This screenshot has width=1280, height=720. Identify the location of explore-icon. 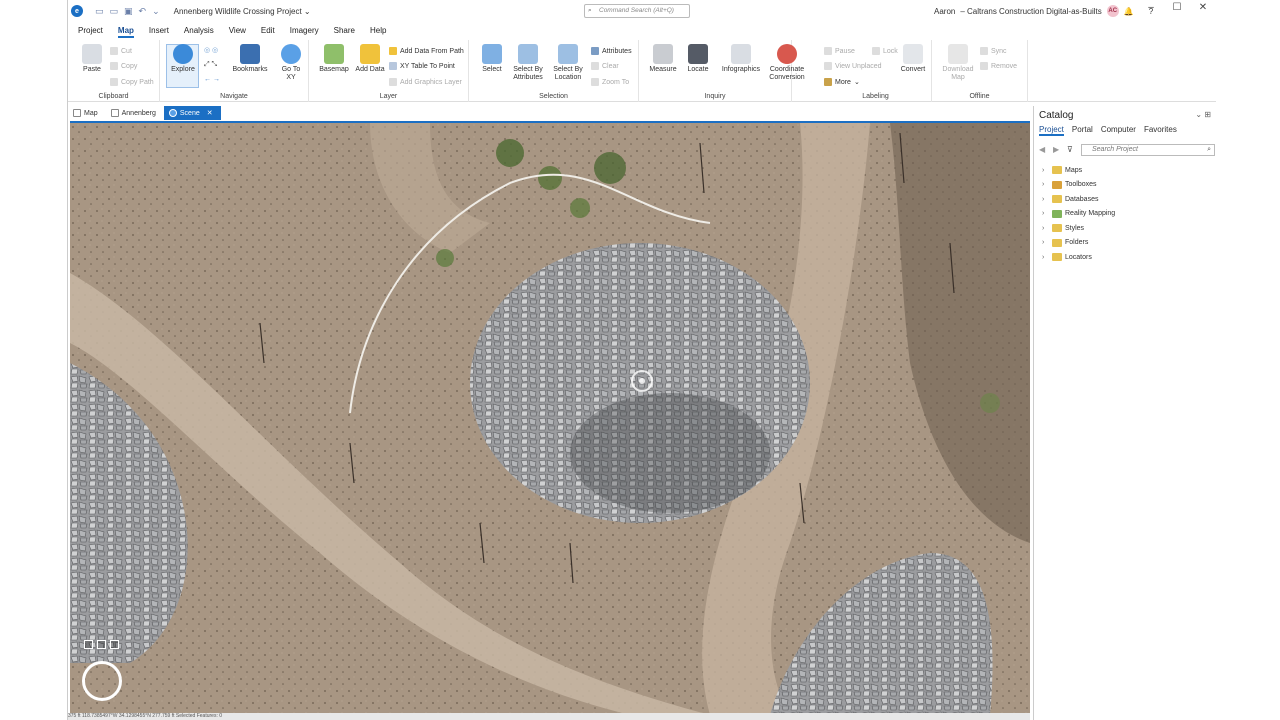
(183, 54).